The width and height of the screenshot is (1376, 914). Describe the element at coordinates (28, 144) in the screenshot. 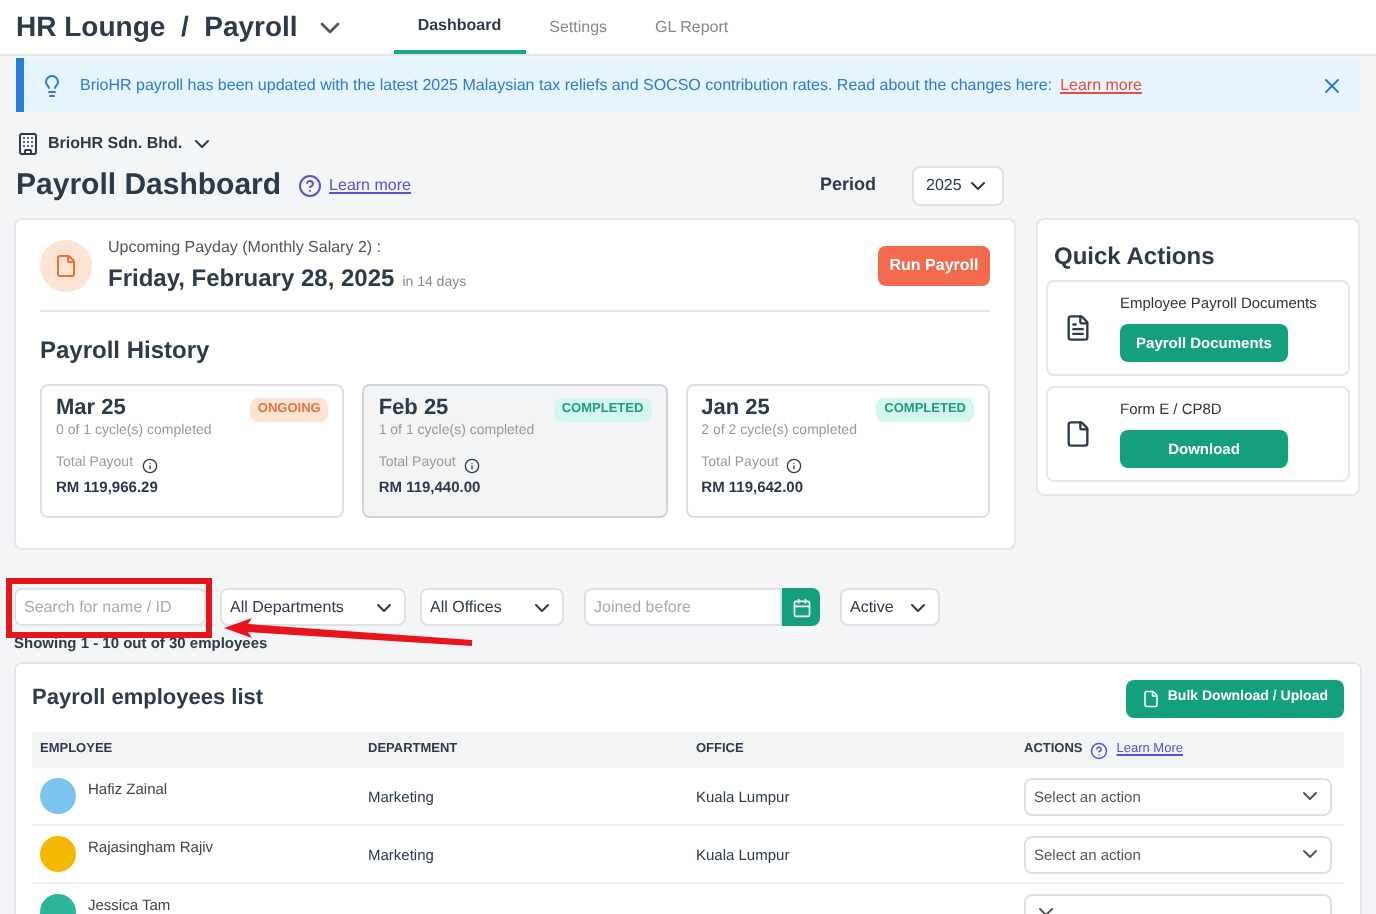

I see `building-icon` at that location.